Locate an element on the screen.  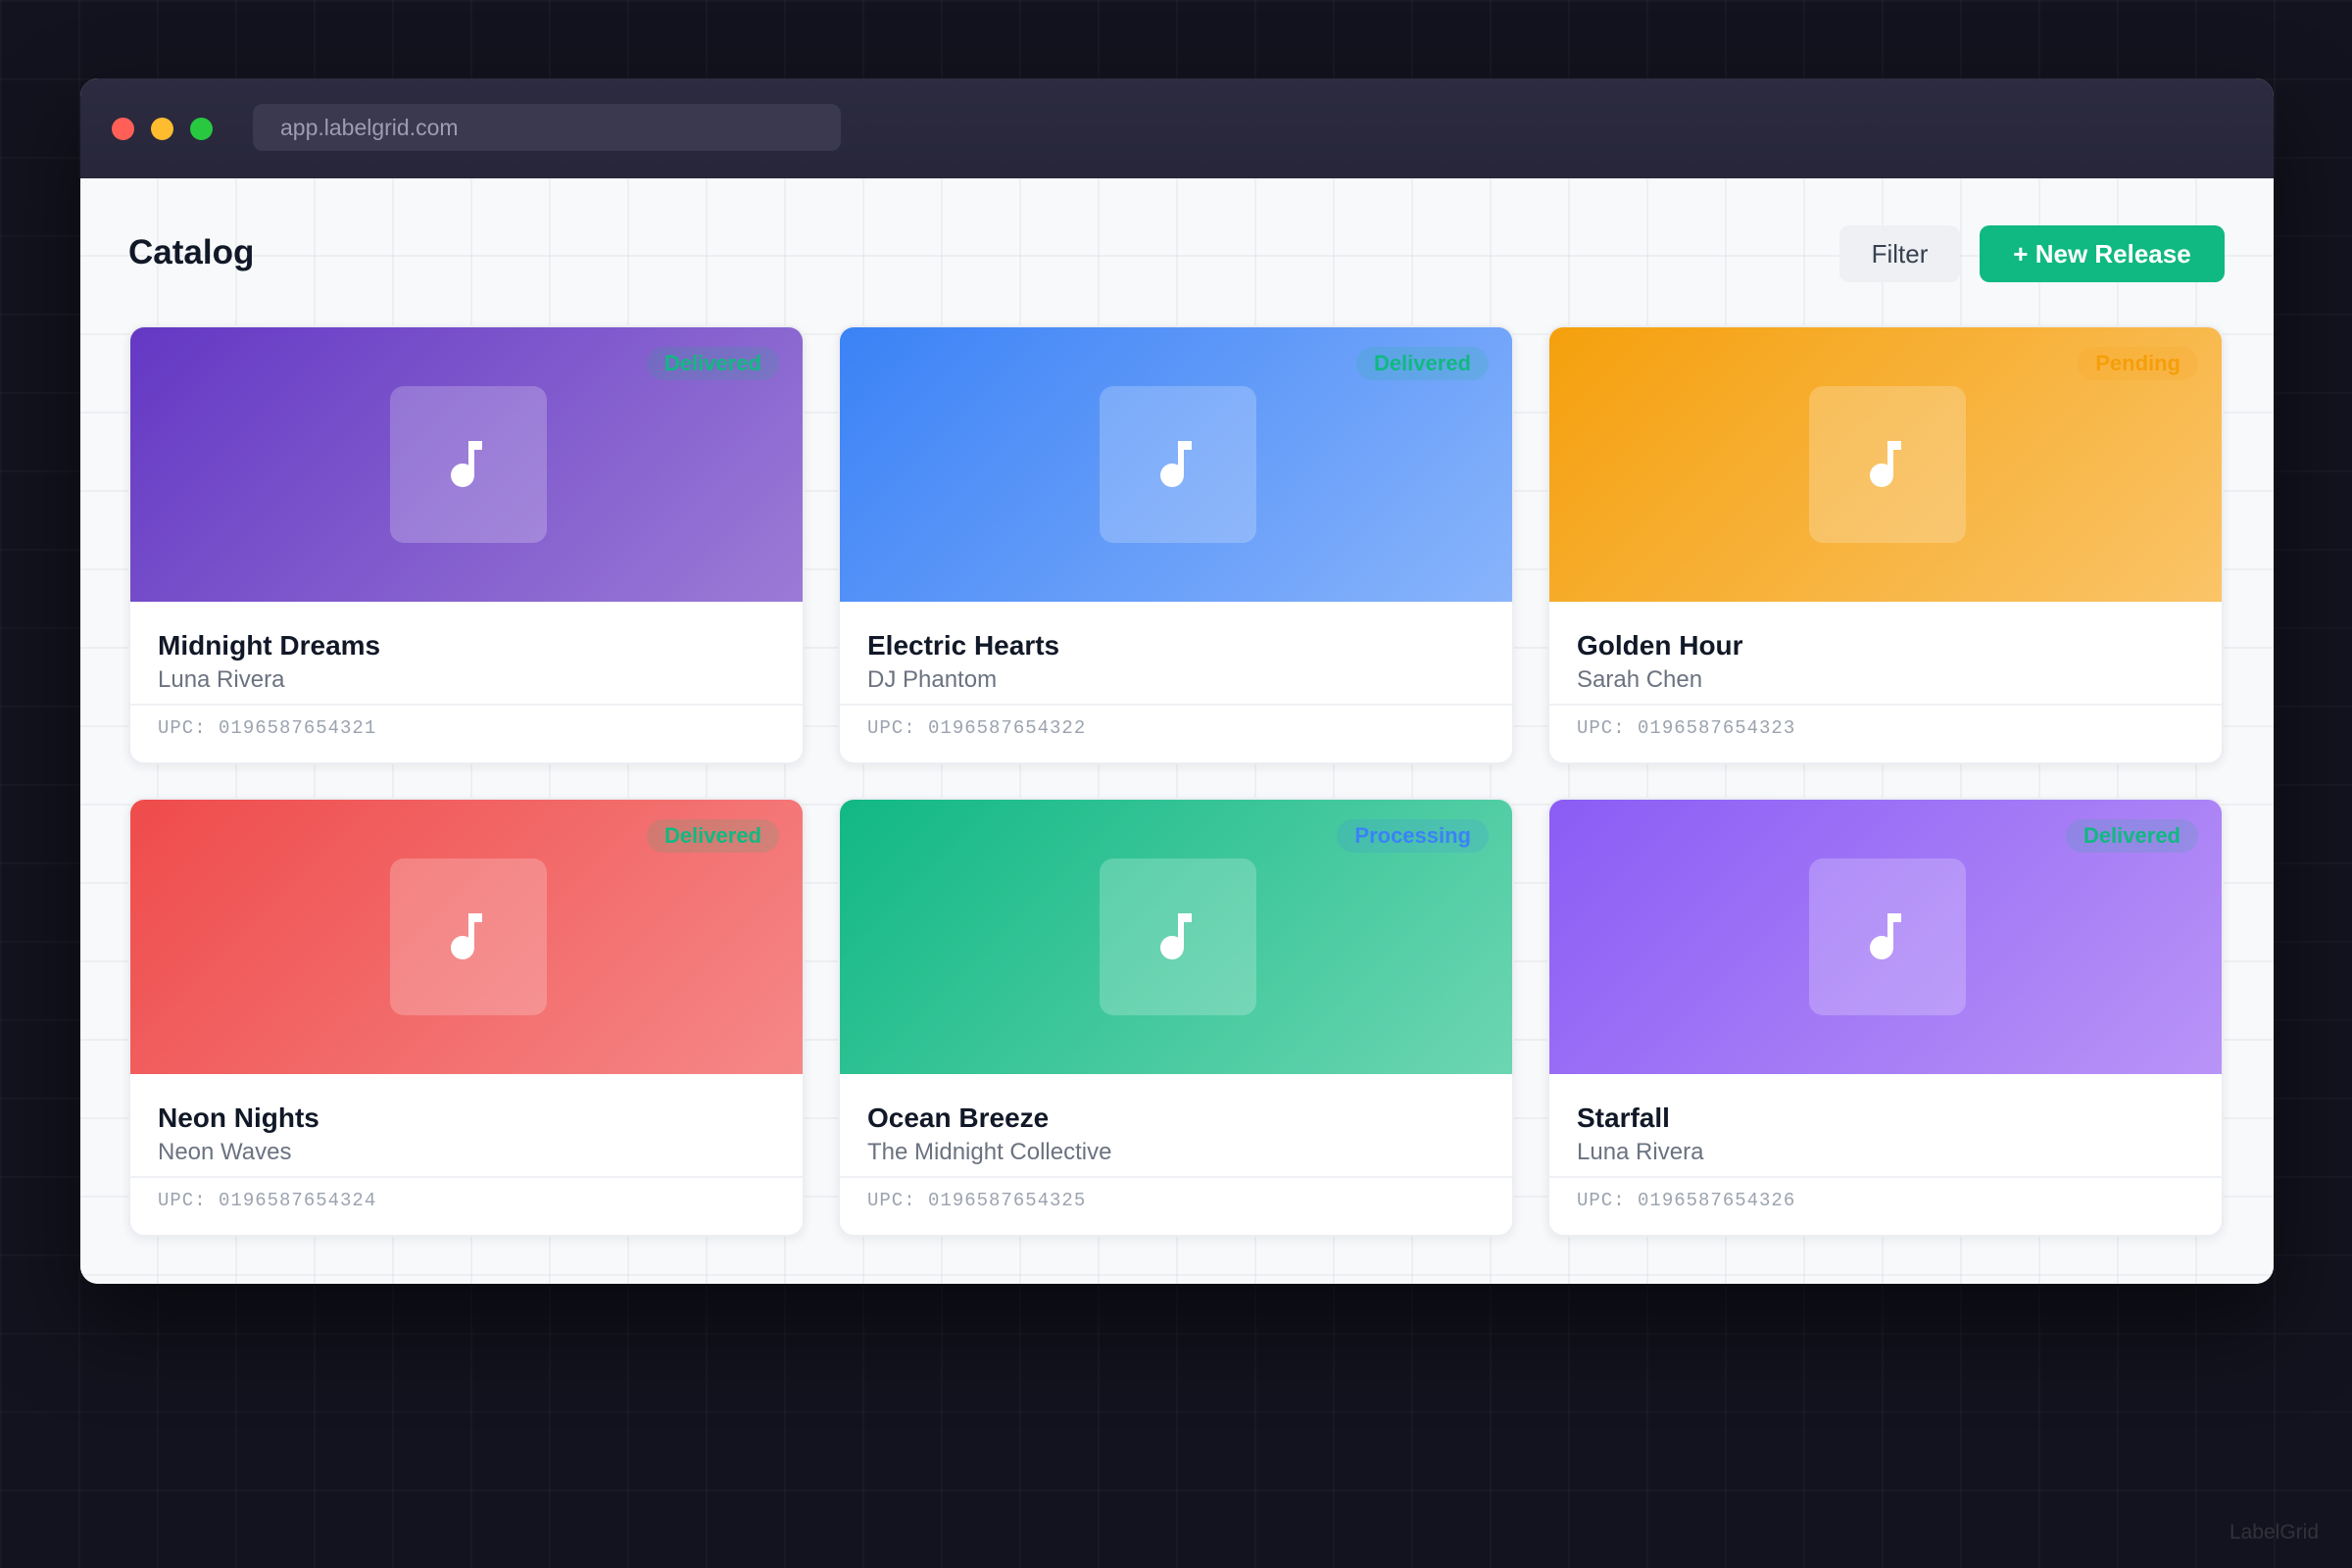
release-cover: Pending is located at coordinates (1885, 464).